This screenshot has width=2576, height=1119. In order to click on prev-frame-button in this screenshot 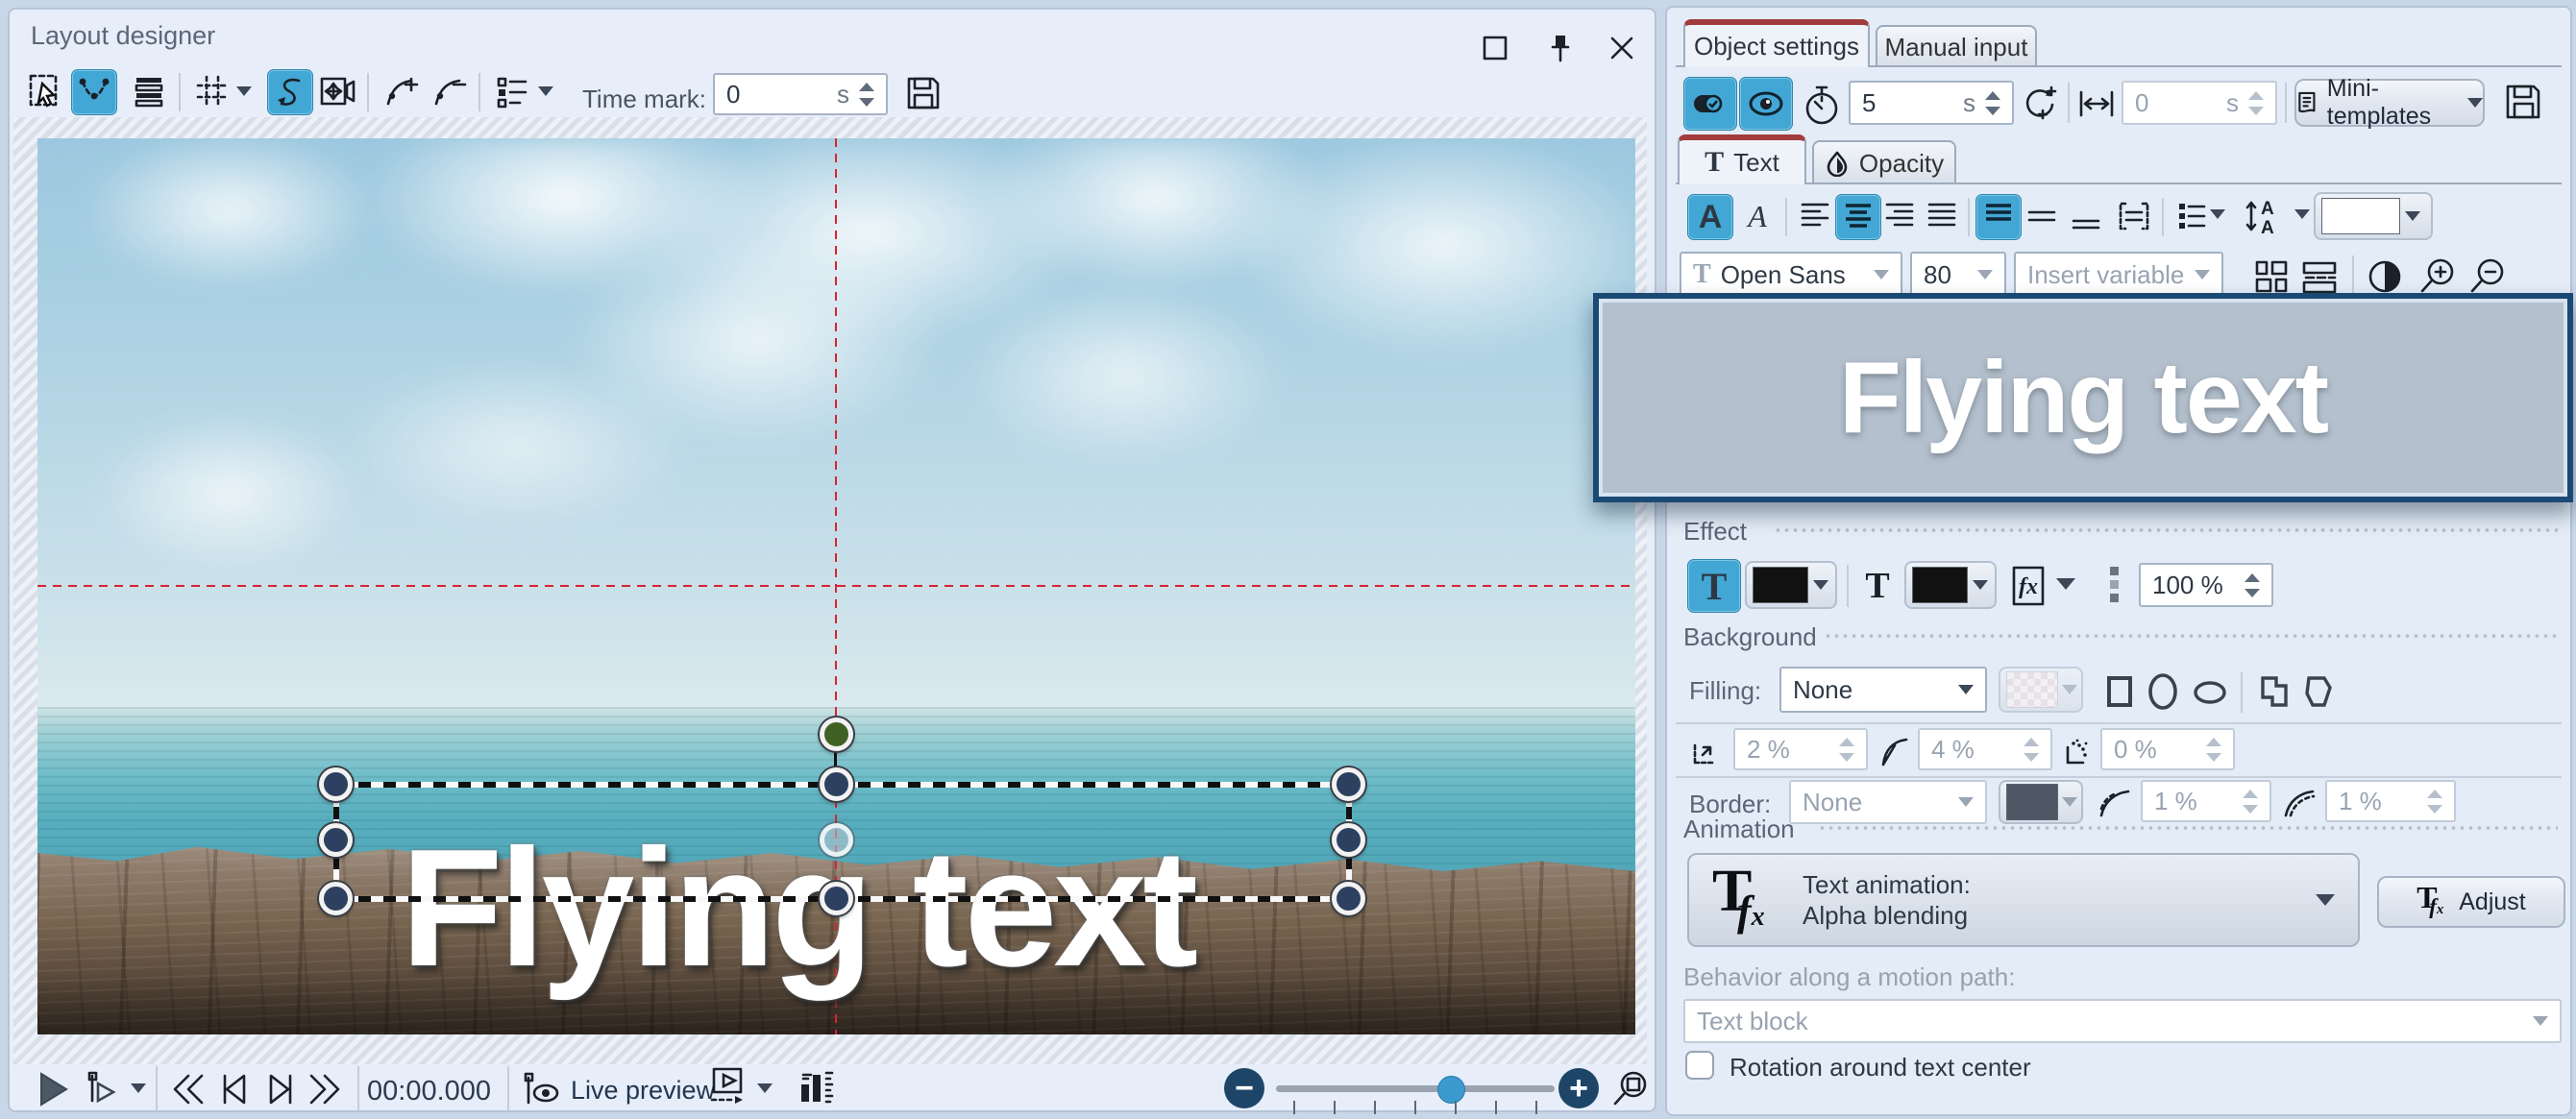, I will do `click(234, 1089)`.